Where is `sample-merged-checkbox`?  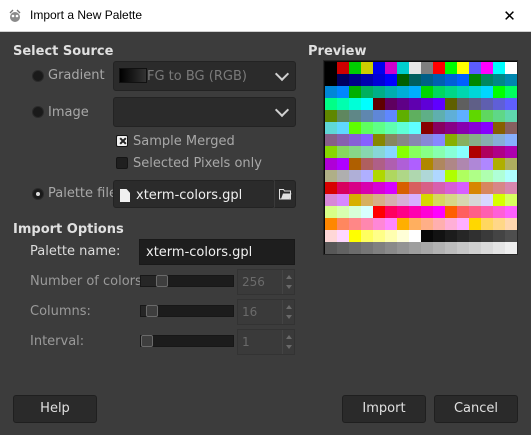 sample-merged-checkbox is located at coordinates (122, 141).